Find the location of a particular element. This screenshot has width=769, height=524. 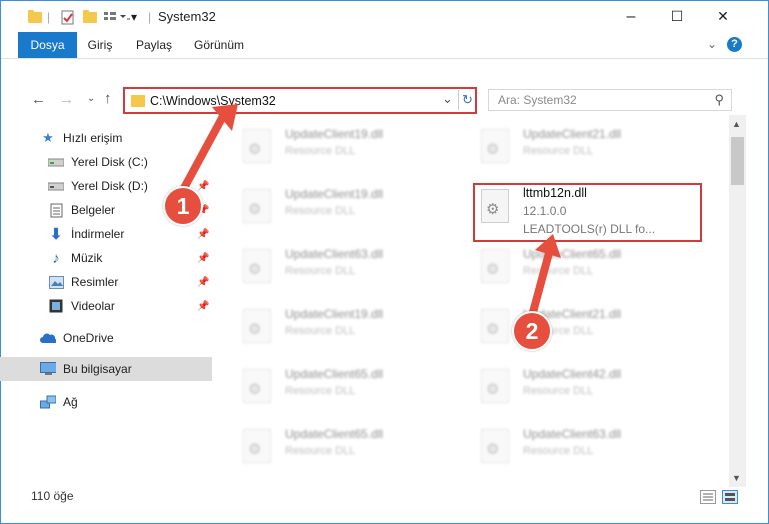

step-badge-2: 2 is located at coordinates (532, 331).